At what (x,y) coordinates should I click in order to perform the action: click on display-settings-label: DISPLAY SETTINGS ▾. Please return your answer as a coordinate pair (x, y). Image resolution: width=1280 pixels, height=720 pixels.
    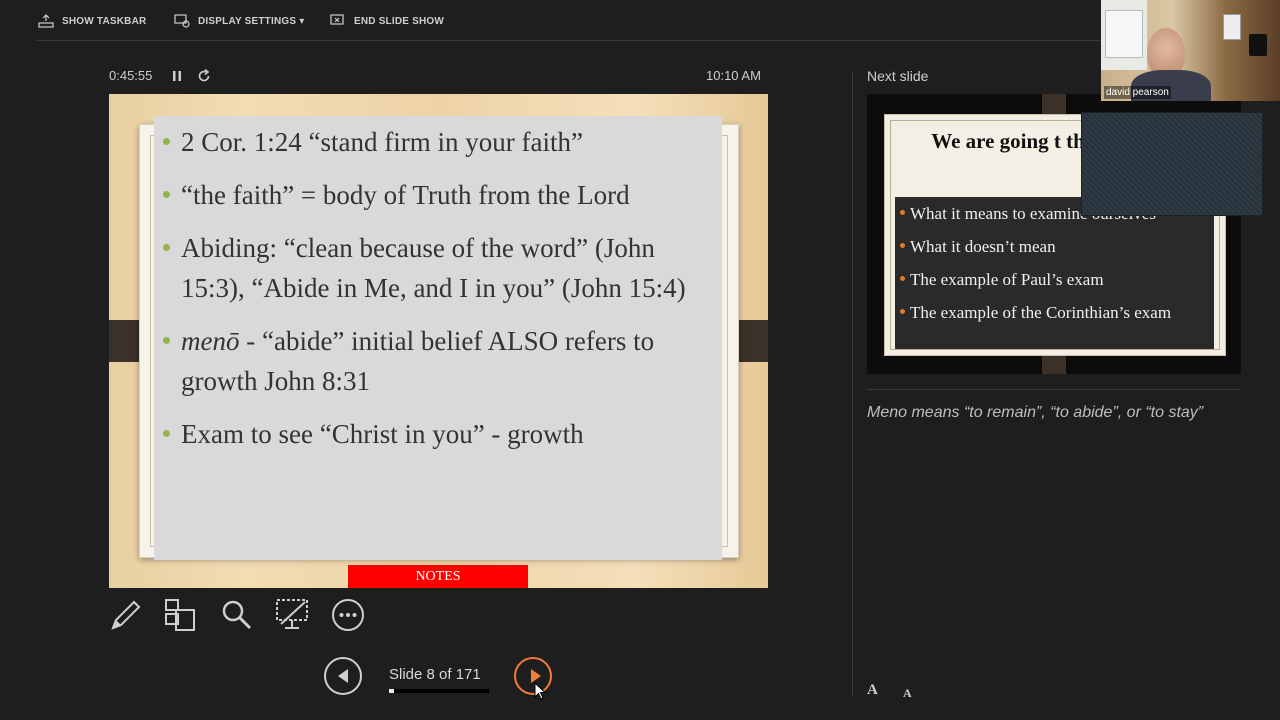
    Looking at the image, I should click on (251, 21).